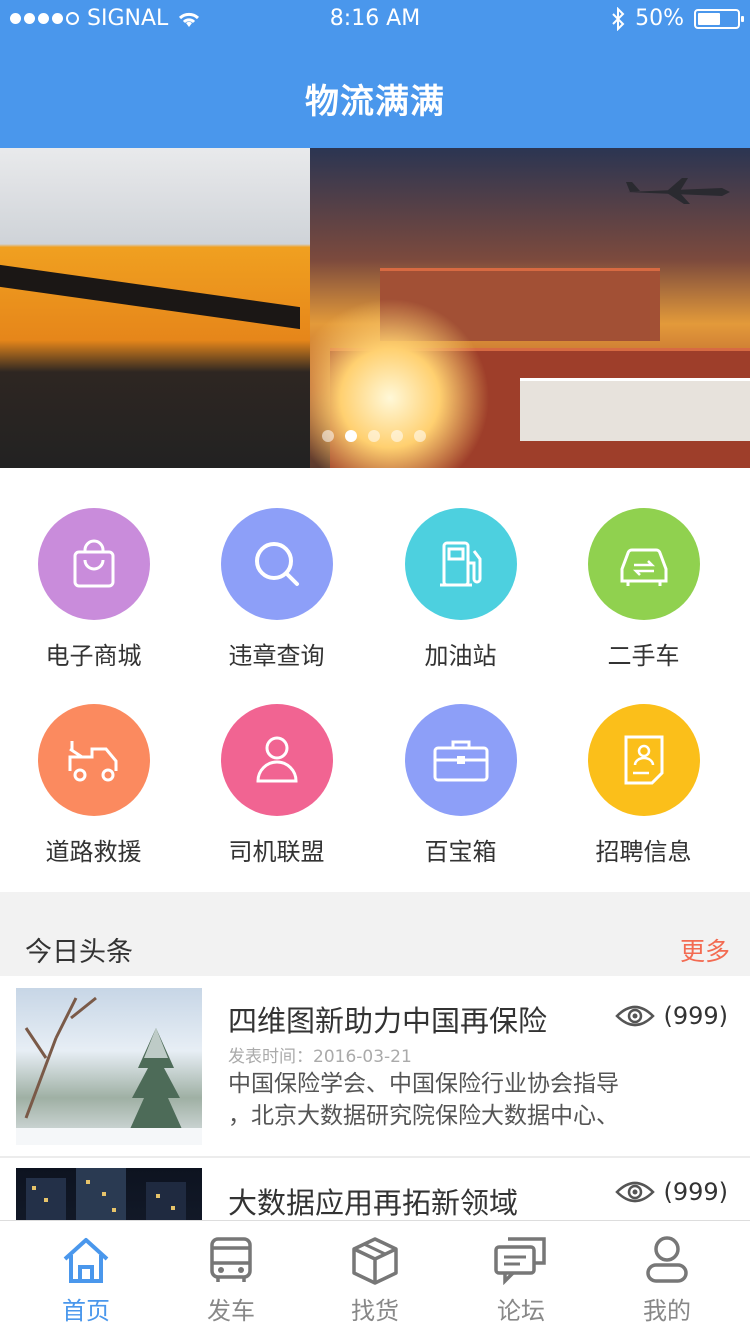 The image size is (750, 1335). Describe the element at coordinates (276, 760) in the screenshot. I see `driver-icon` at that location.